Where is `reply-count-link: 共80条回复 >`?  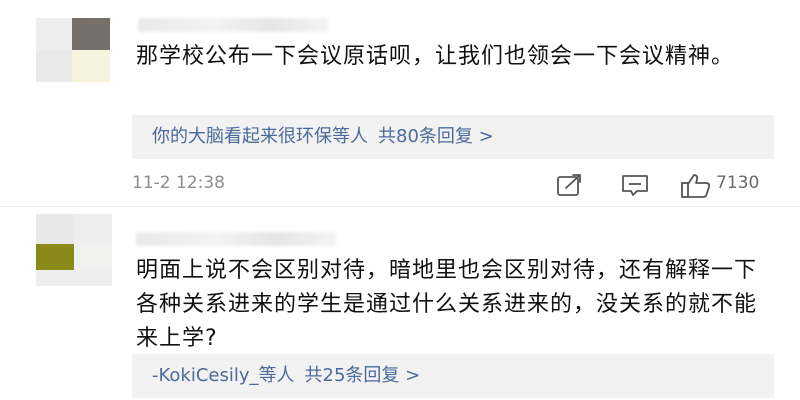
reply-count-link: 共80条回复 > is located at coordinates (436, 136).